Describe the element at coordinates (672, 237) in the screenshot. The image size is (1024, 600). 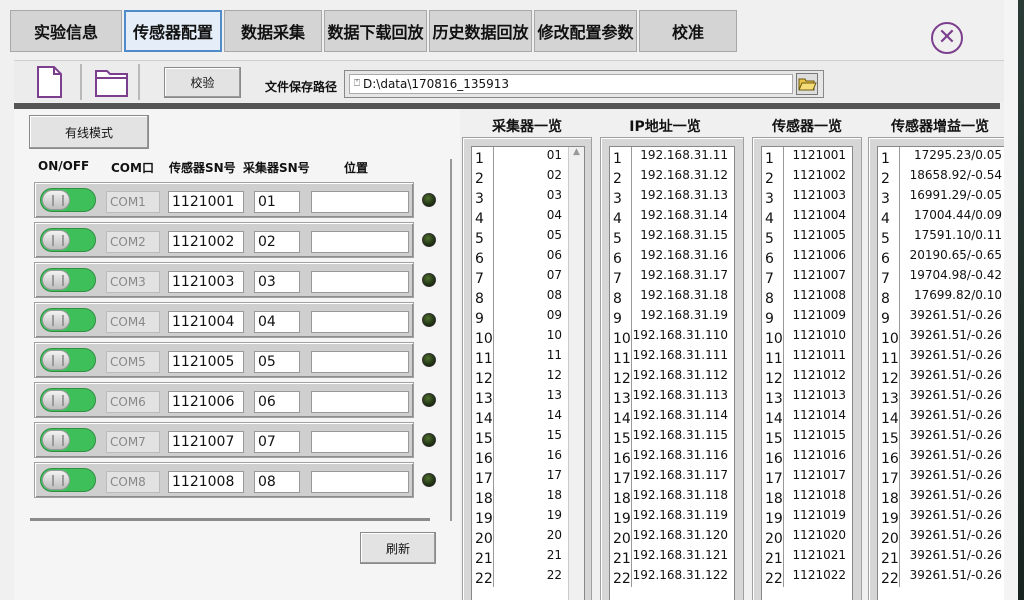
I see `list-item: 5 192.168.31.15` at that location.